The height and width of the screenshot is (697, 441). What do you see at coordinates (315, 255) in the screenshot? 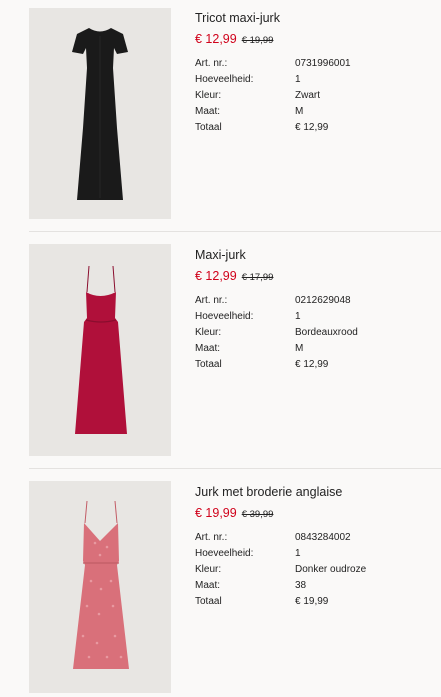
I see `product-title: Maxi-jurk` at bounding box center [315, 255].